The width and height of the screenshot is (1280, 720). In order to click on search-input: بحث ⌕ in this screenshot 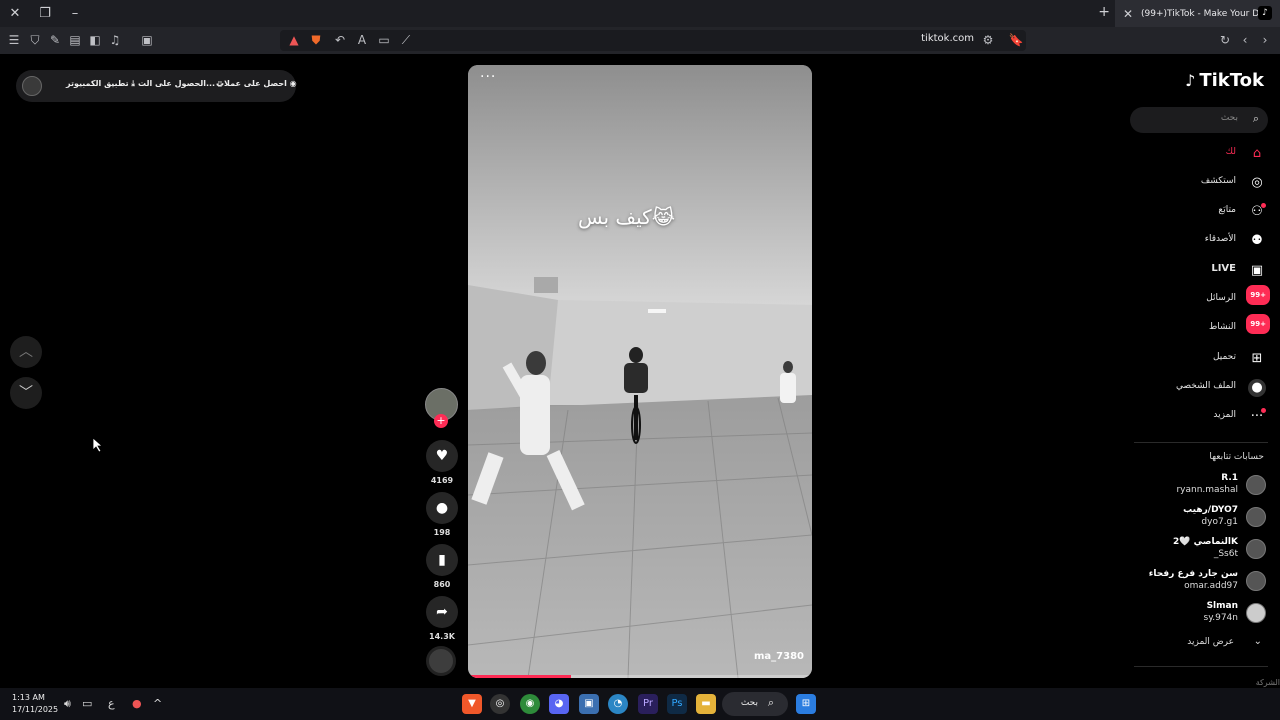, I will do `click(1199, 120)`.